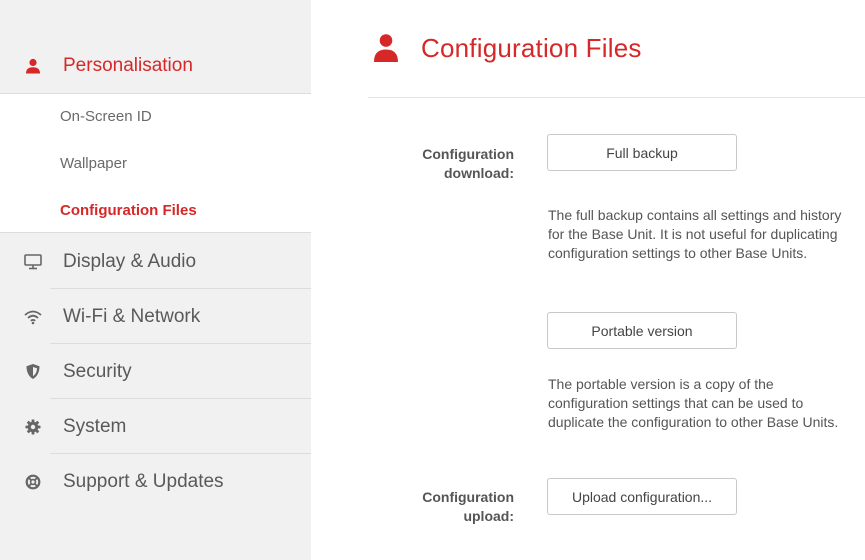  I want to click on monitor-icon, so click(33, 262).